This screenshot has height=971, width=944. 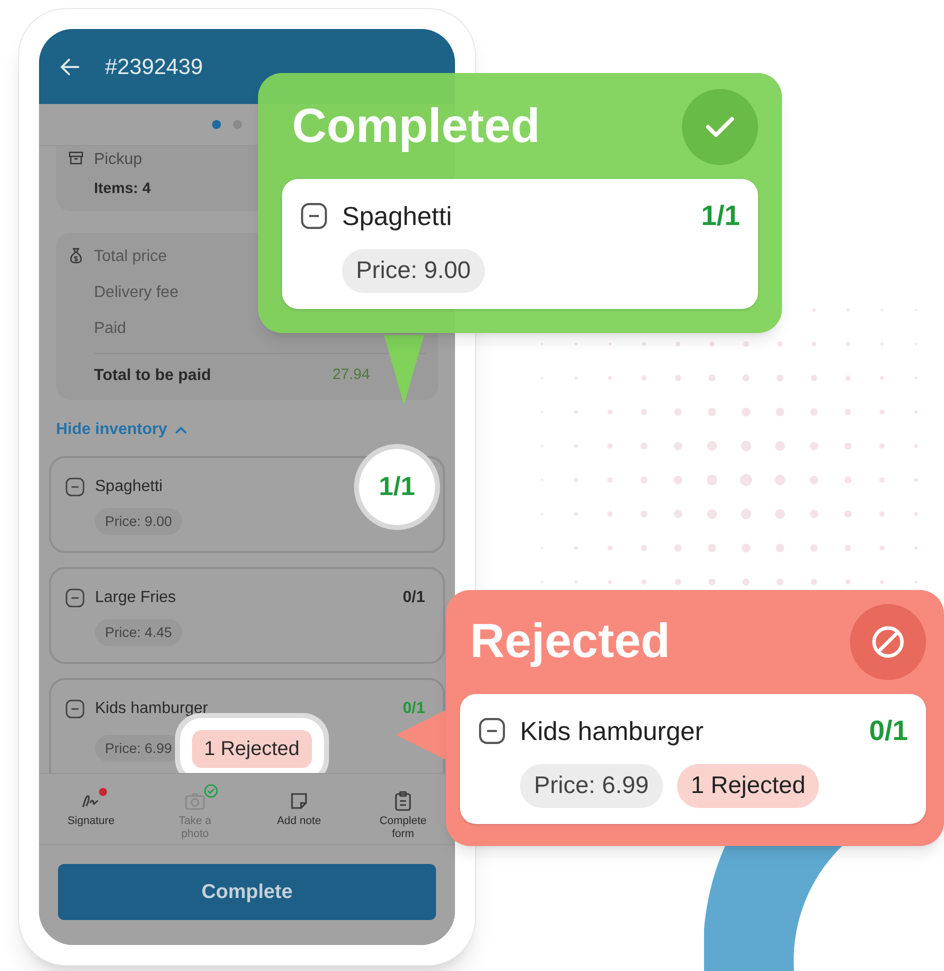 What do you see at coordinates (137, 292) in the screenshot?
I see `price-row-label: Delivery fee` at bounding box center [137, 292].